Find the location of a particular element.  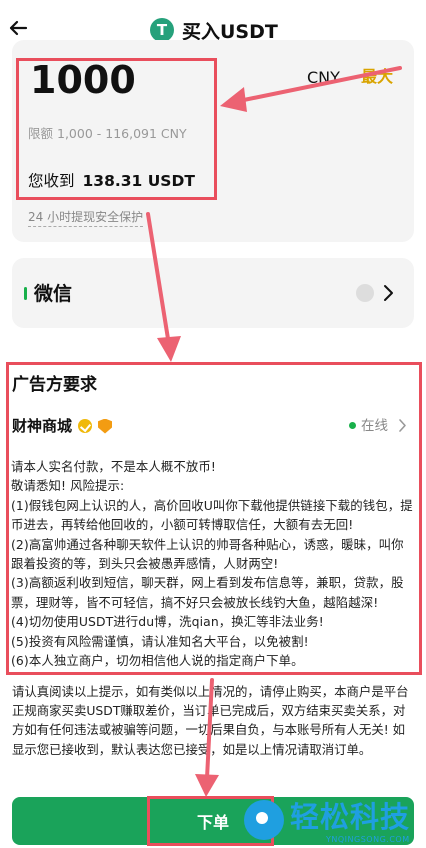

protection-info: 24 小时提现安全保护 is located at coordinates (86, 218).